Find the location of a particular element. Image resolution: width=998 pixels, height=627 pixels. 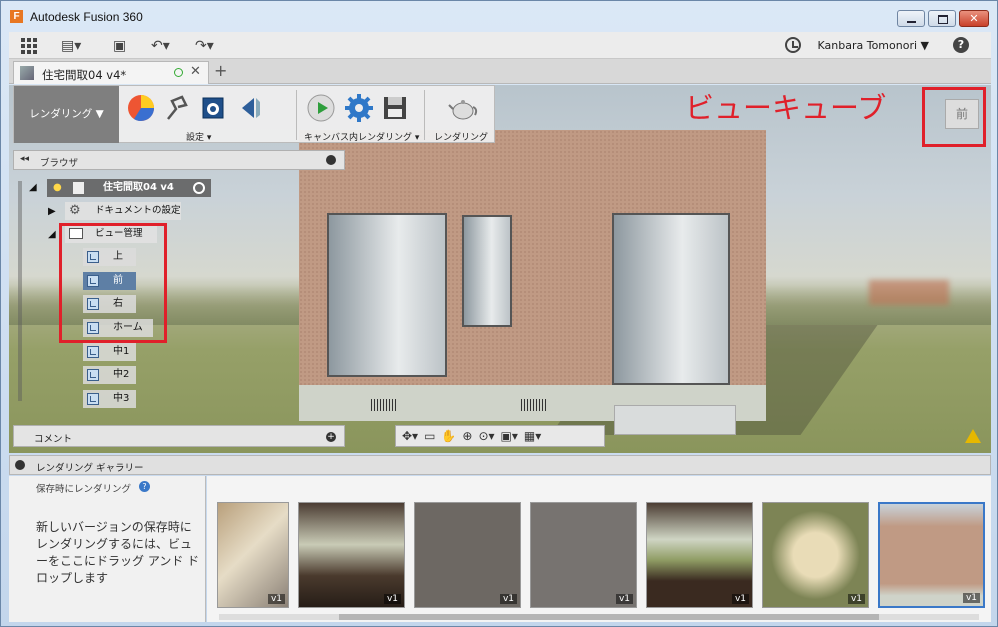

in-canvas-render-group-label: キャンバス内レンダリング ▾ is located at coordinates (361, 136).